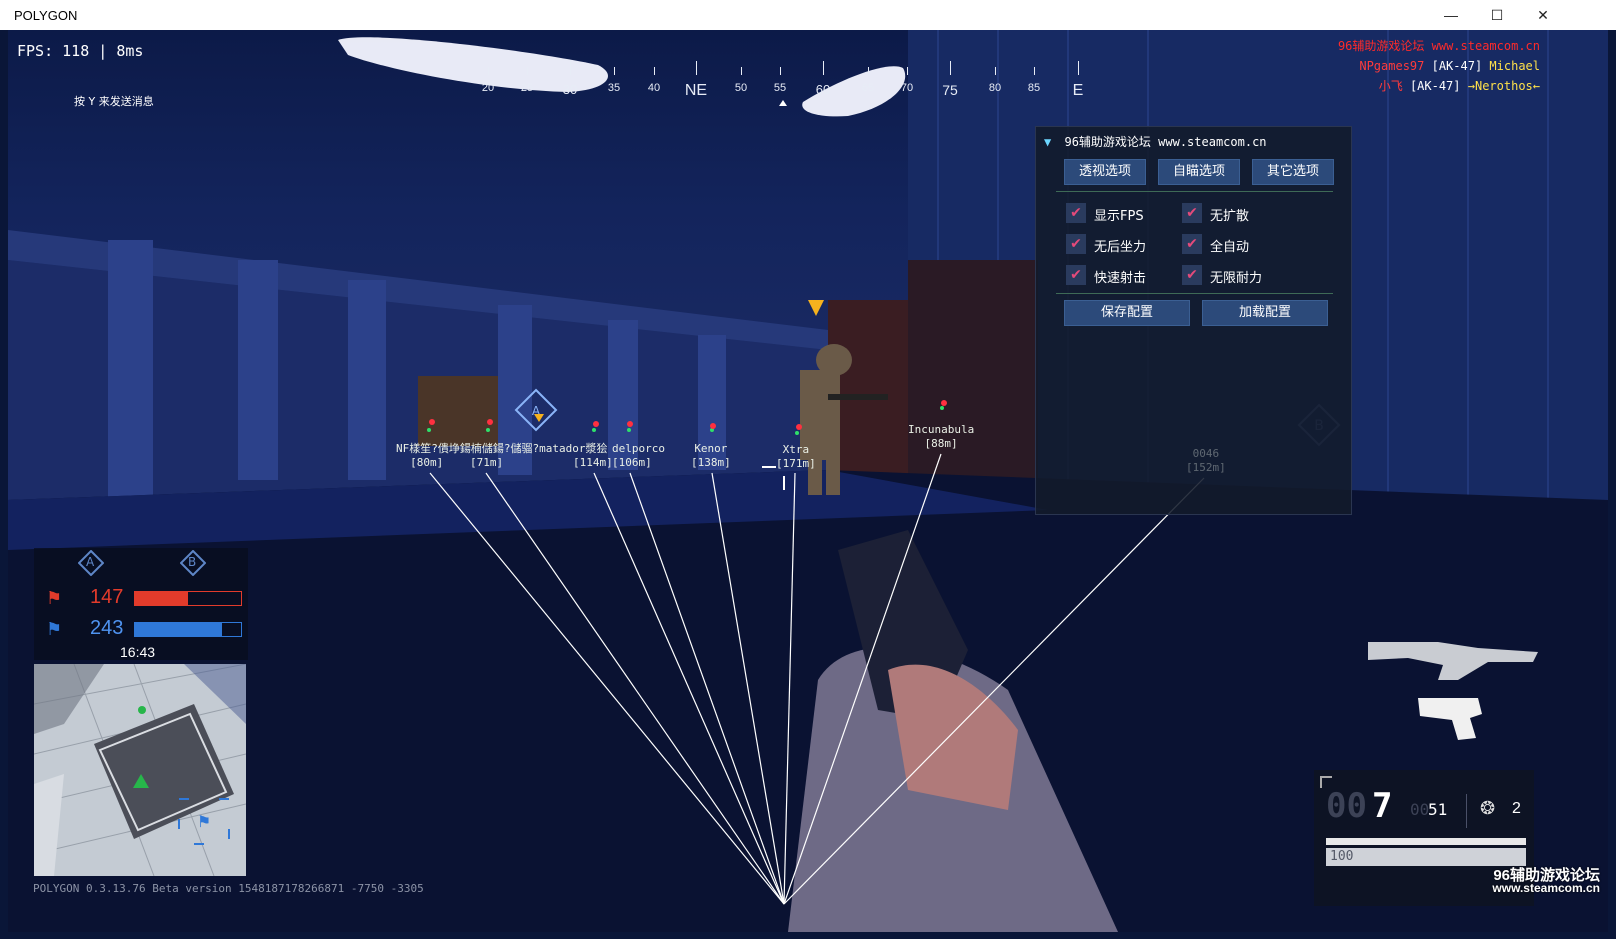 The height and width of the screenshot is (939, 1616). What do you see at coordinates (950, 90) in the screenshot?
I see `compass-mark: 75` at bounding box center [950, 90].